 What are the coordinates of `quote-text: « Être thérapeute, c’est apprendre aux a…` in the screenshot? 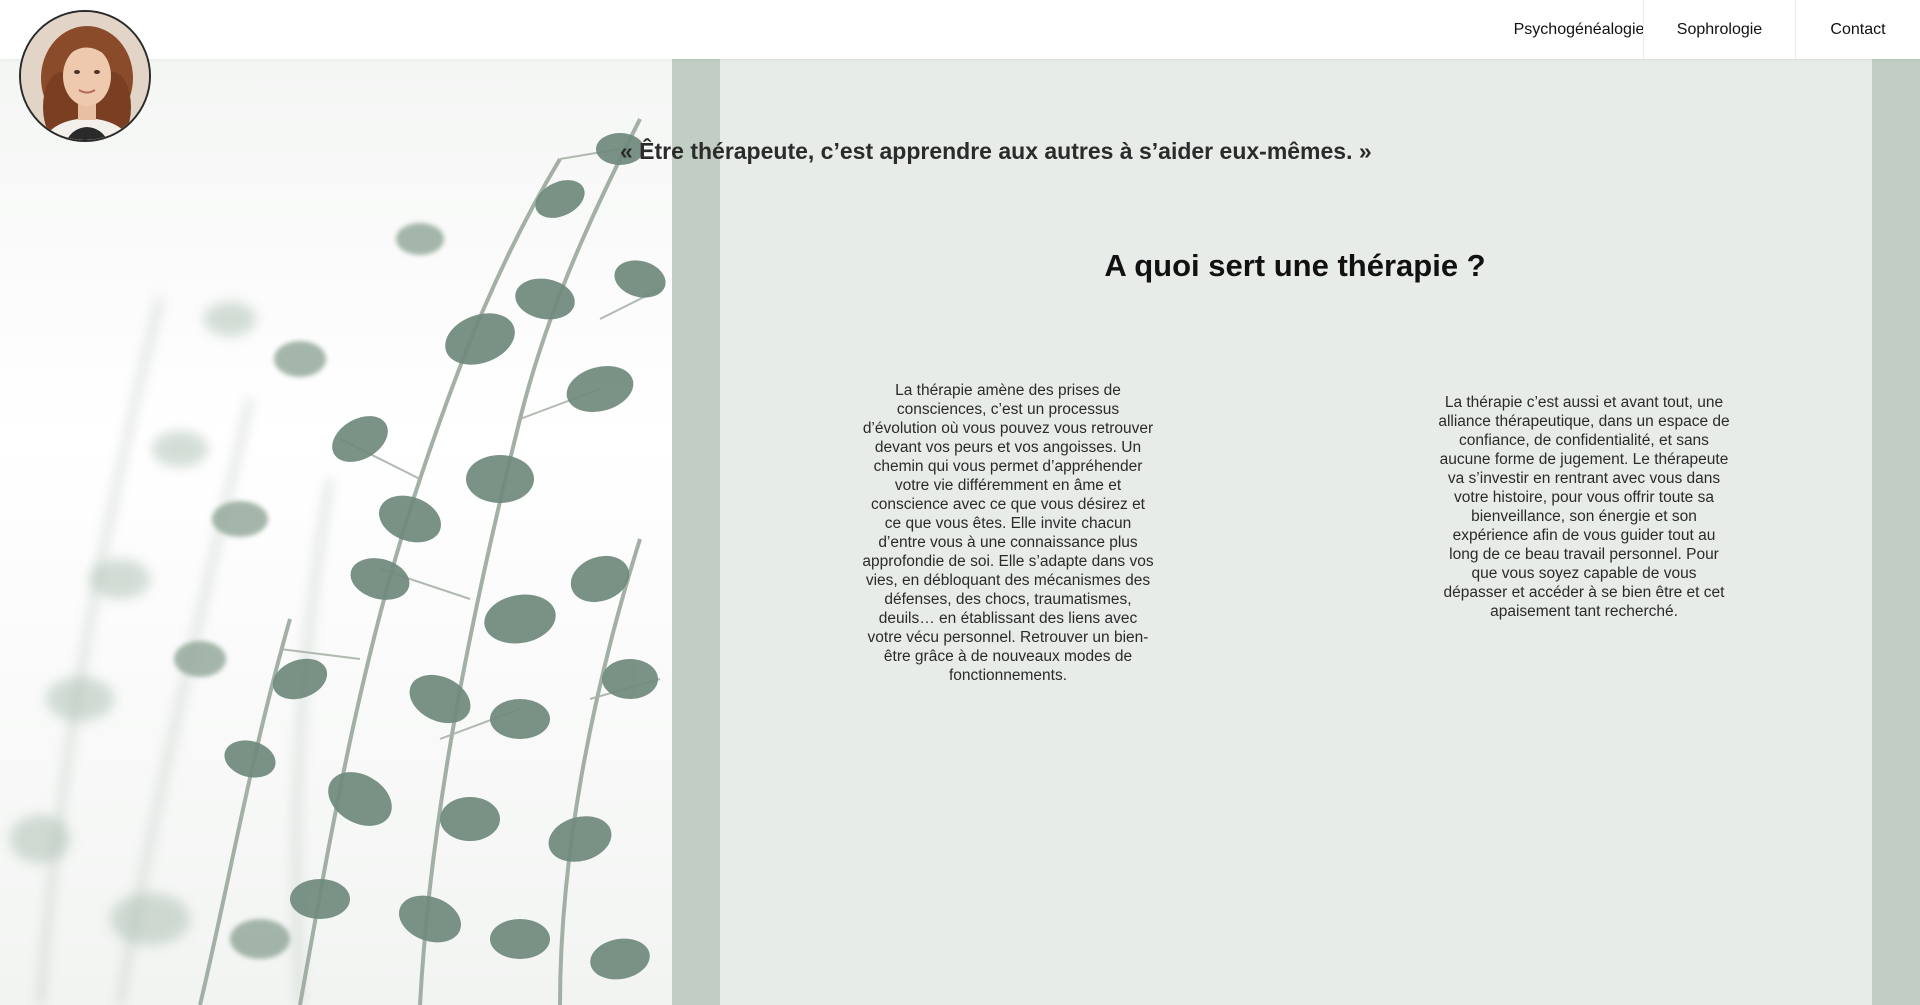 It's located at (996, 151).